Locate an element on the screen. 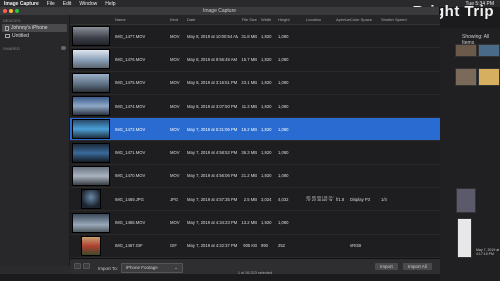 The height and width of the screenshot is (281, 500). list-view-button is located at coordinates (77, 266).